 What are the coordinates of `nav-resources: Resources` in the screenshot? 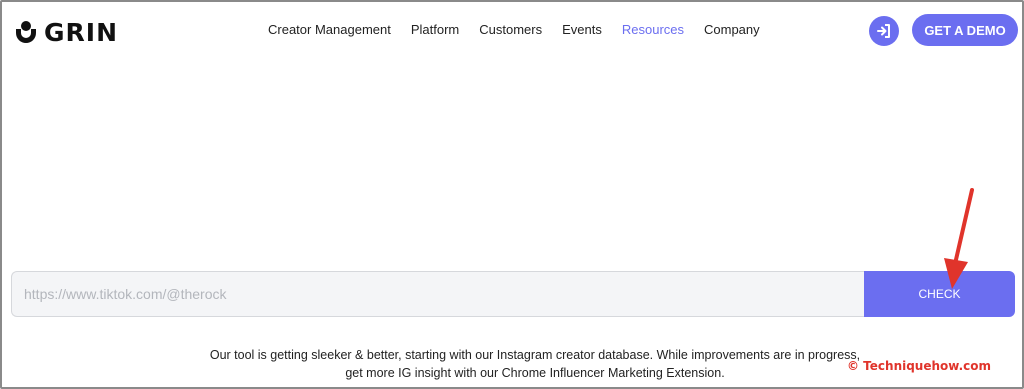 It's located at (653, 29).